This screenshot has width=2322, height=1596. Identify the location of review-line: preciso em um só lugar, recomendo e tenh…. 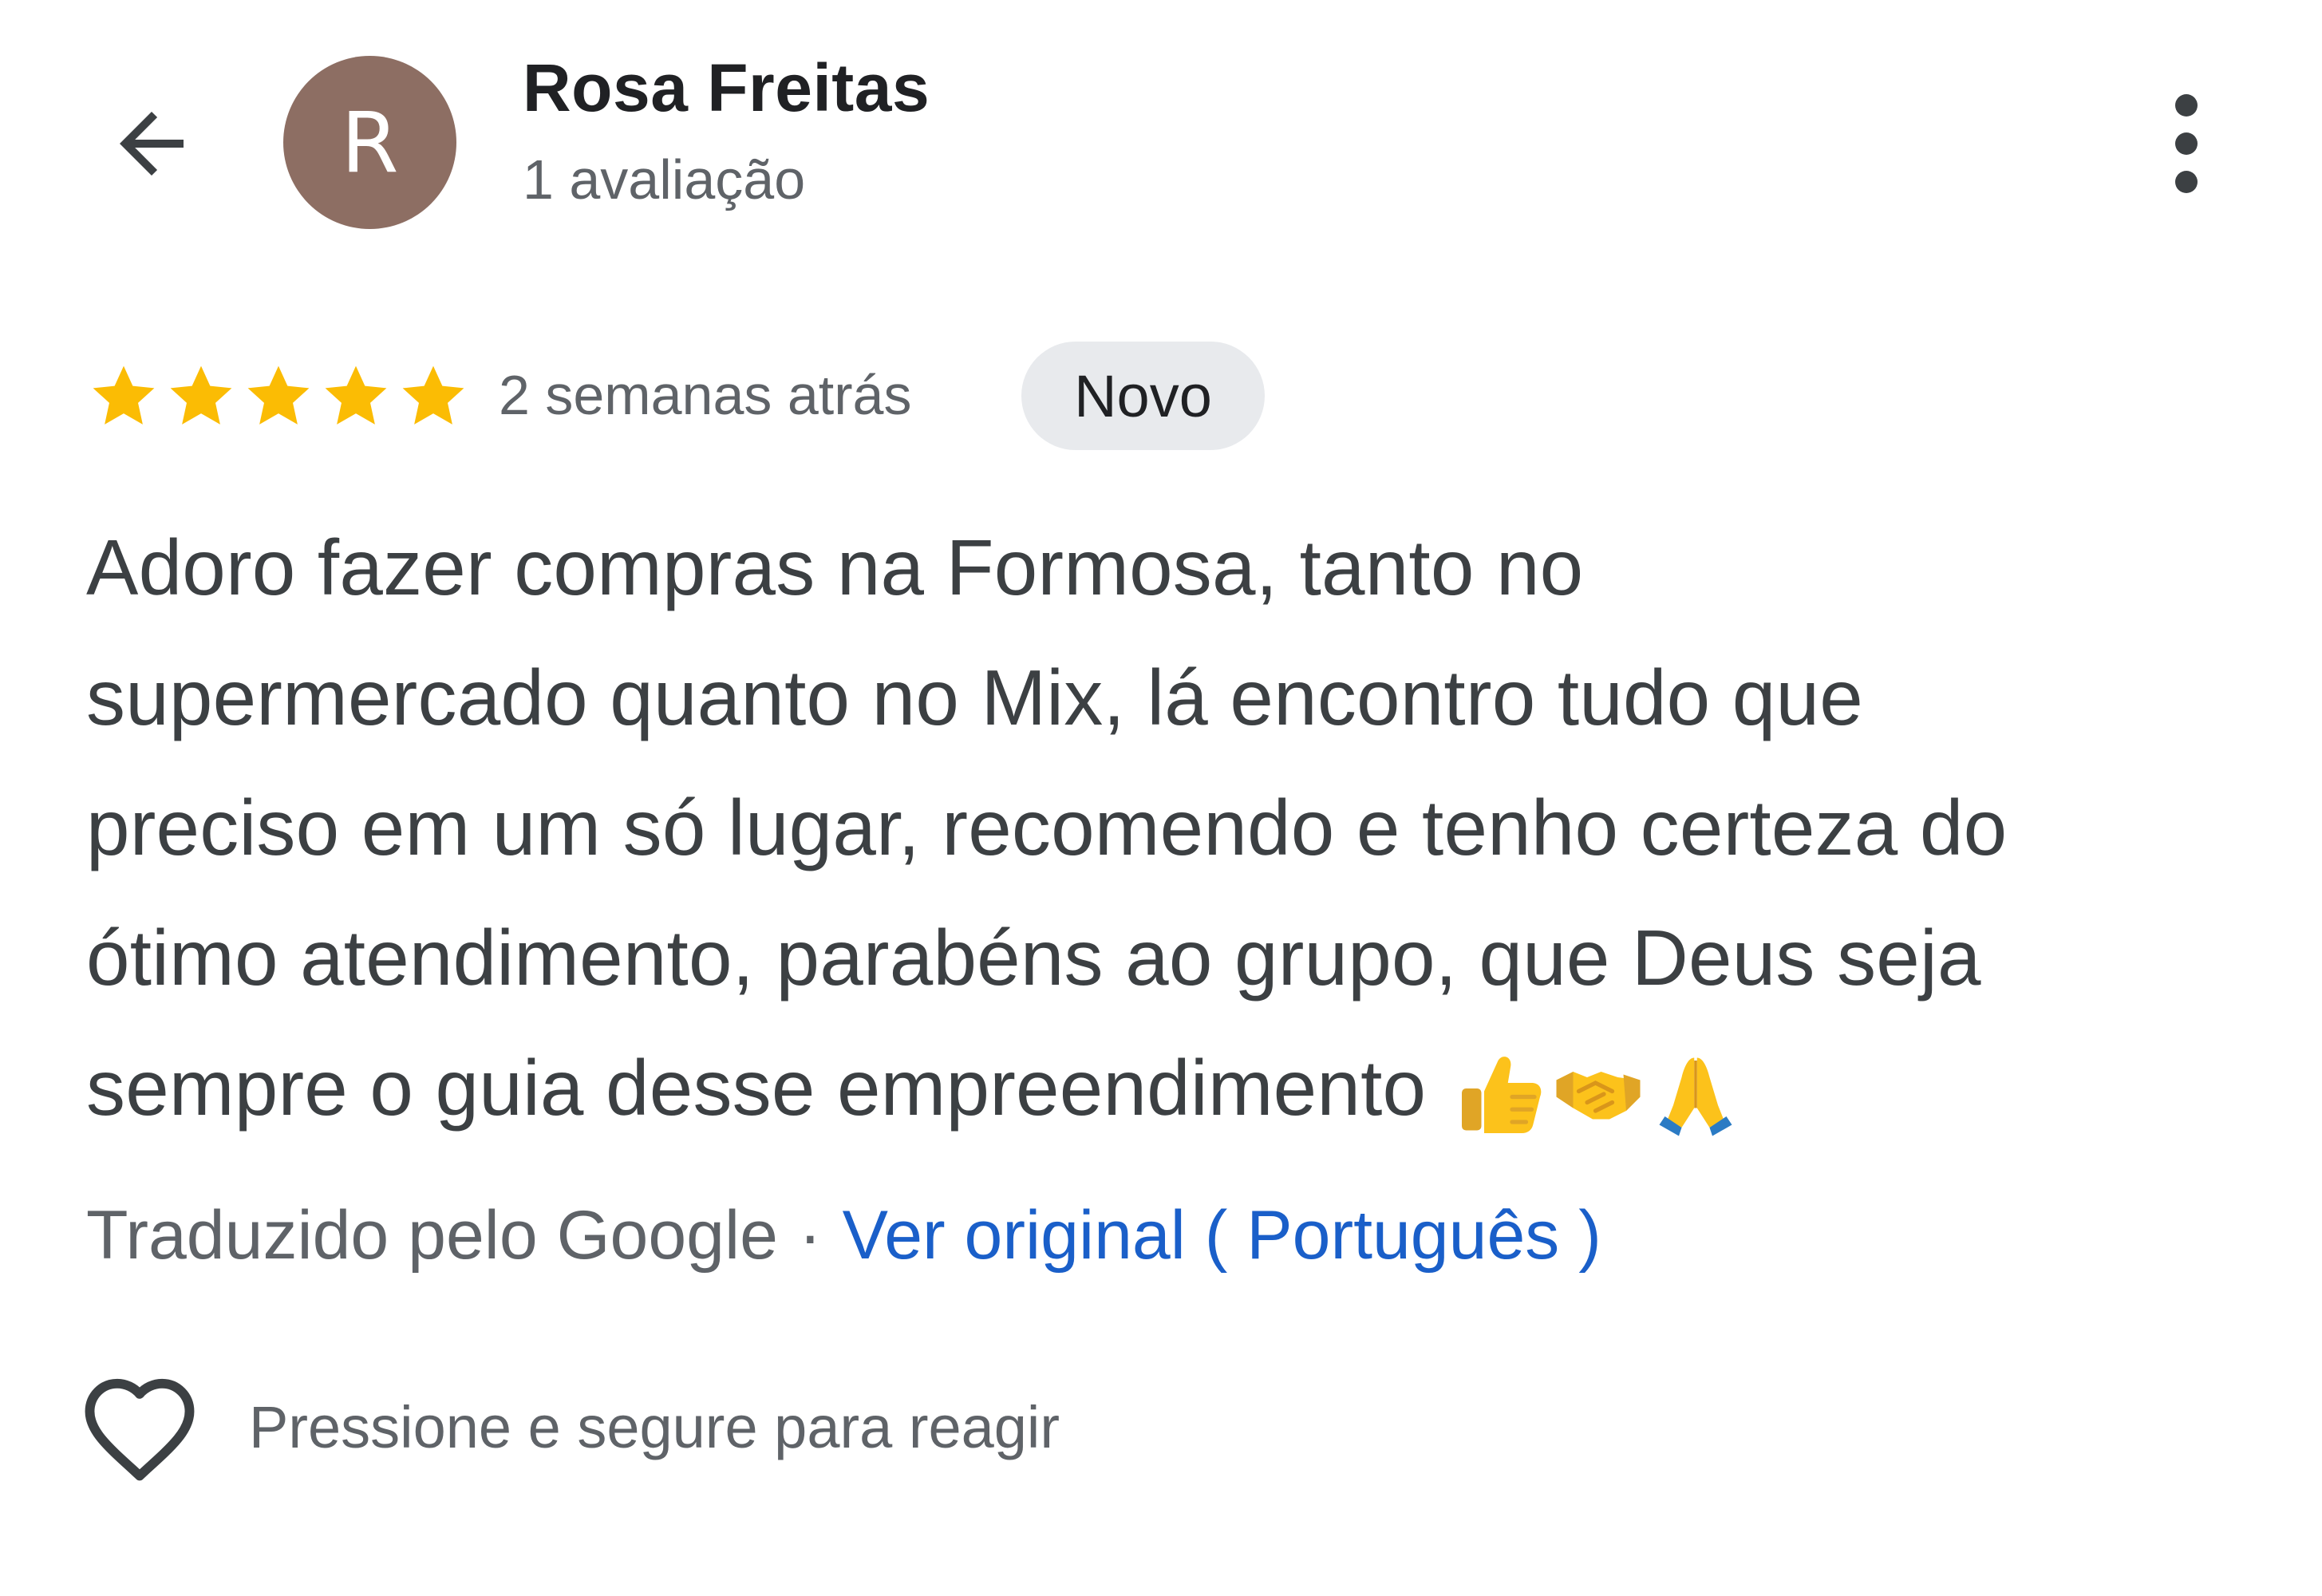
(1047, 828).